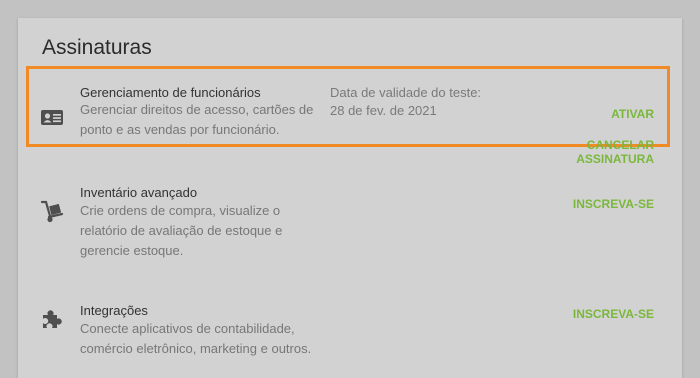  I want to click on subscription-name: Gerenciamento de funcionários, so click(170, 92).